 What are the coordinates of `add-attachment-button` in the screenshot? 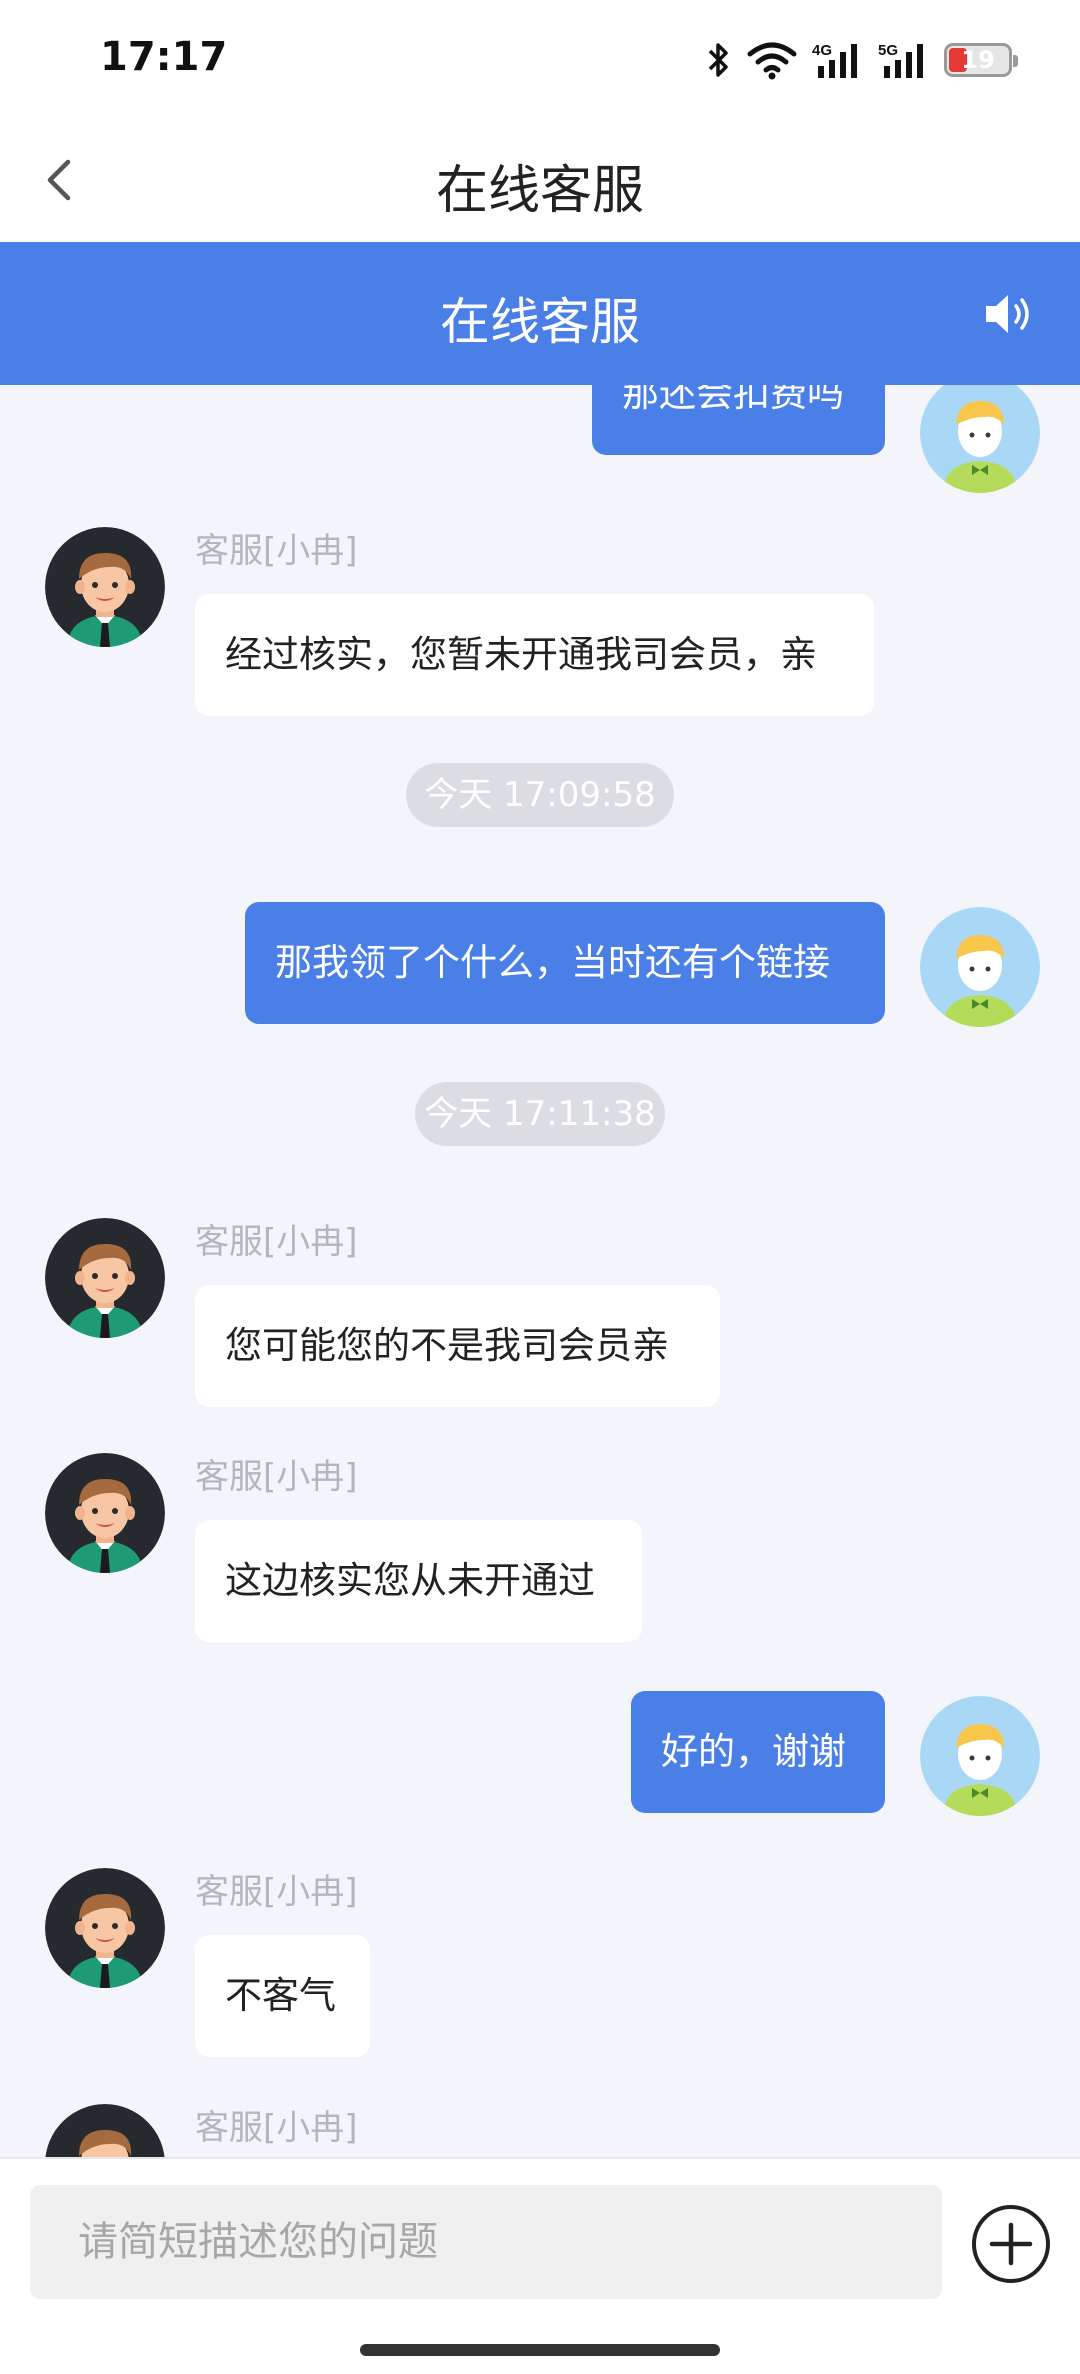 It's located at (1011, 2244).